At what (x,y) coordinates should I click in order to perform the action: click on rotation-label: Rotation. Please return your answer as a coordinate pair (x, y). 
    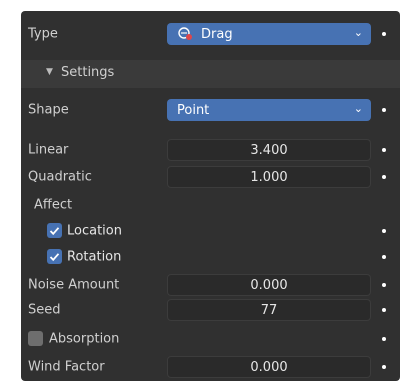
    Looking at the image, I should click on (94, 257).